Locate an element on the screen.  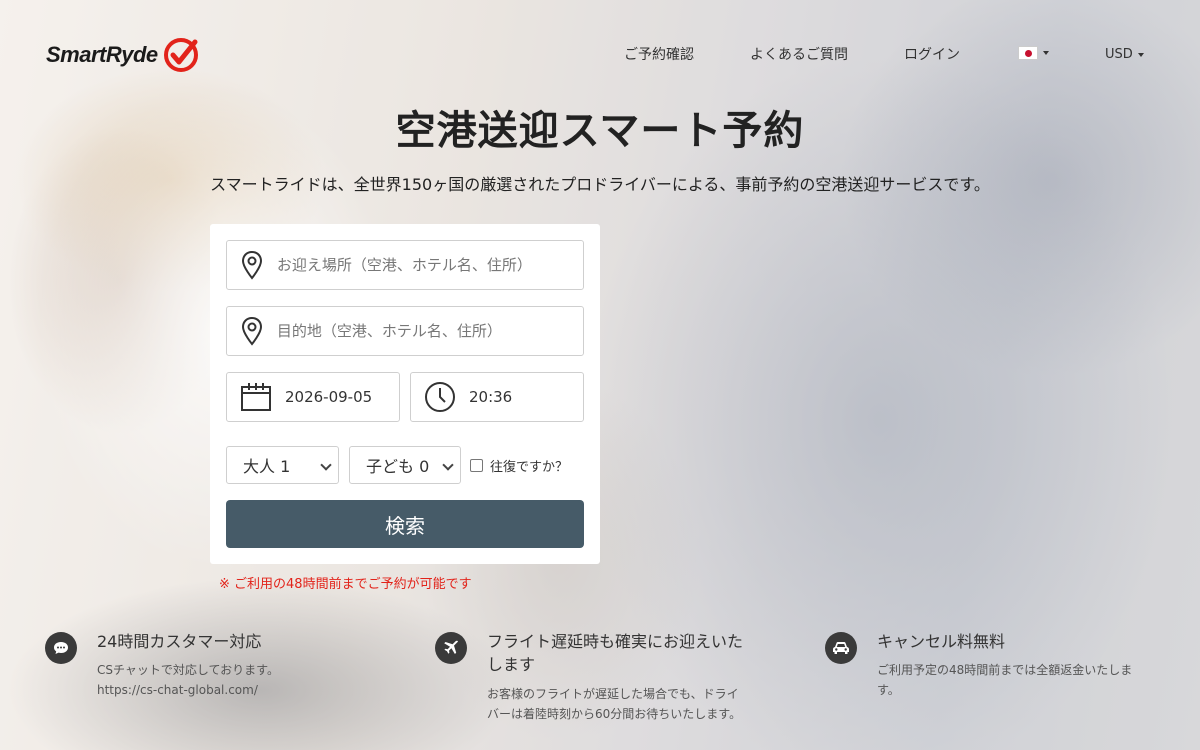
search-button: 検索 is located at coordinates (405, 524).